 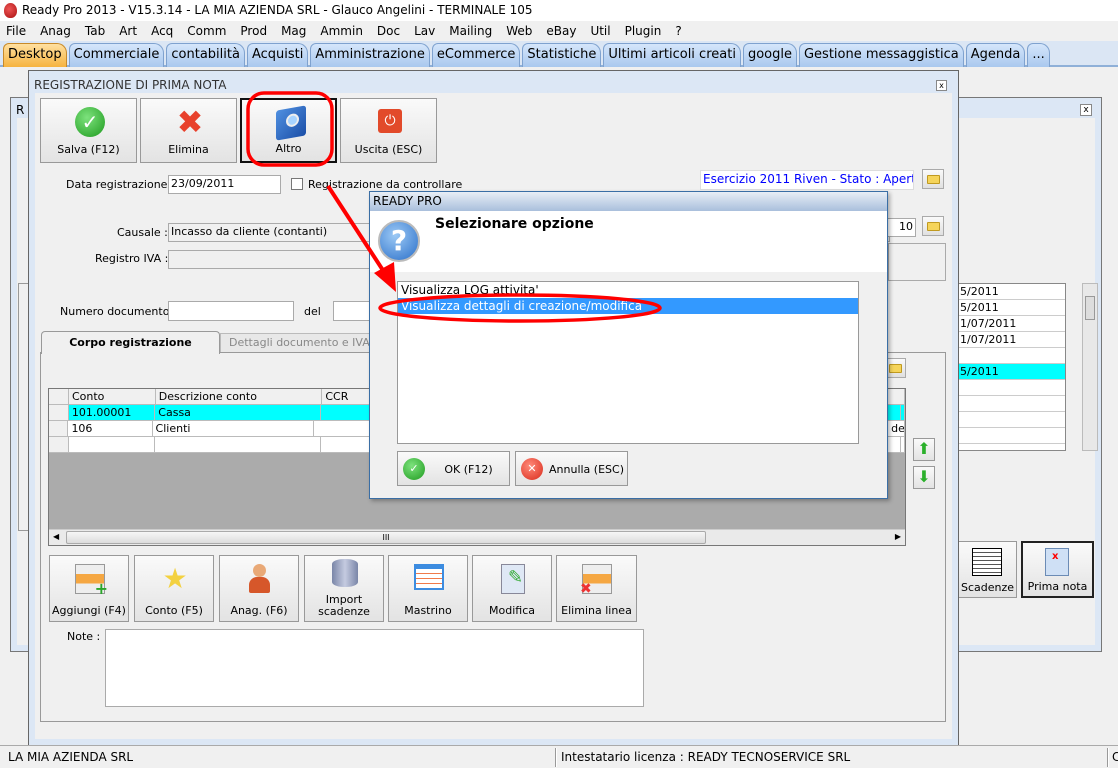 I want to click on annotation-highlight-altro, so click(x=290, y=129).